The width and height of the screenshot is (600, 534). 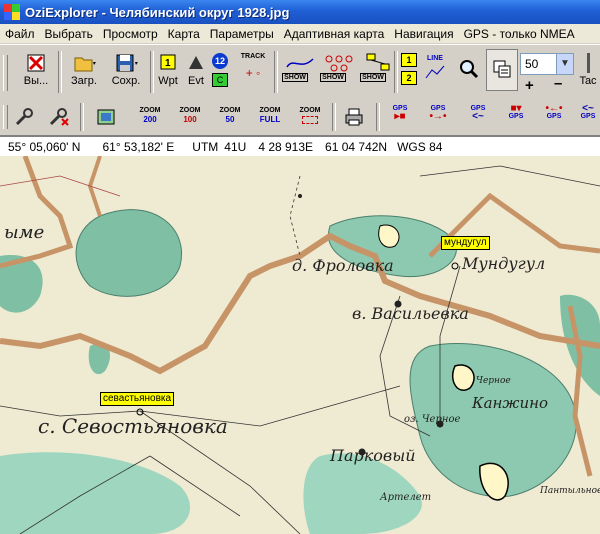 What do you see at coordinates (338, 63) in the screenshot?
I see `waypoints-dots-icon` at bounding box center [338, 63].